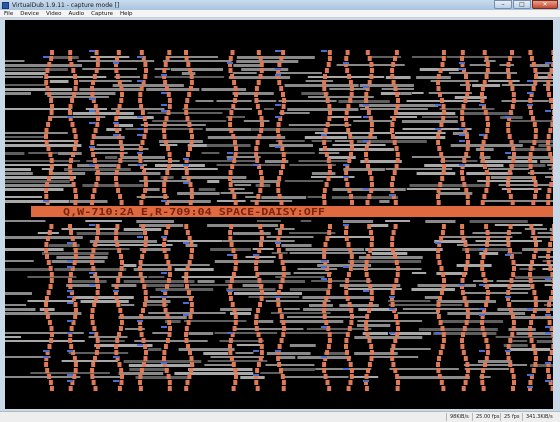 This screenshot has width=560, height=422. What do you see at coordinates (126, 14) in the screenshot?
I see `menu-help: Help` at bounding box center [126, 14].